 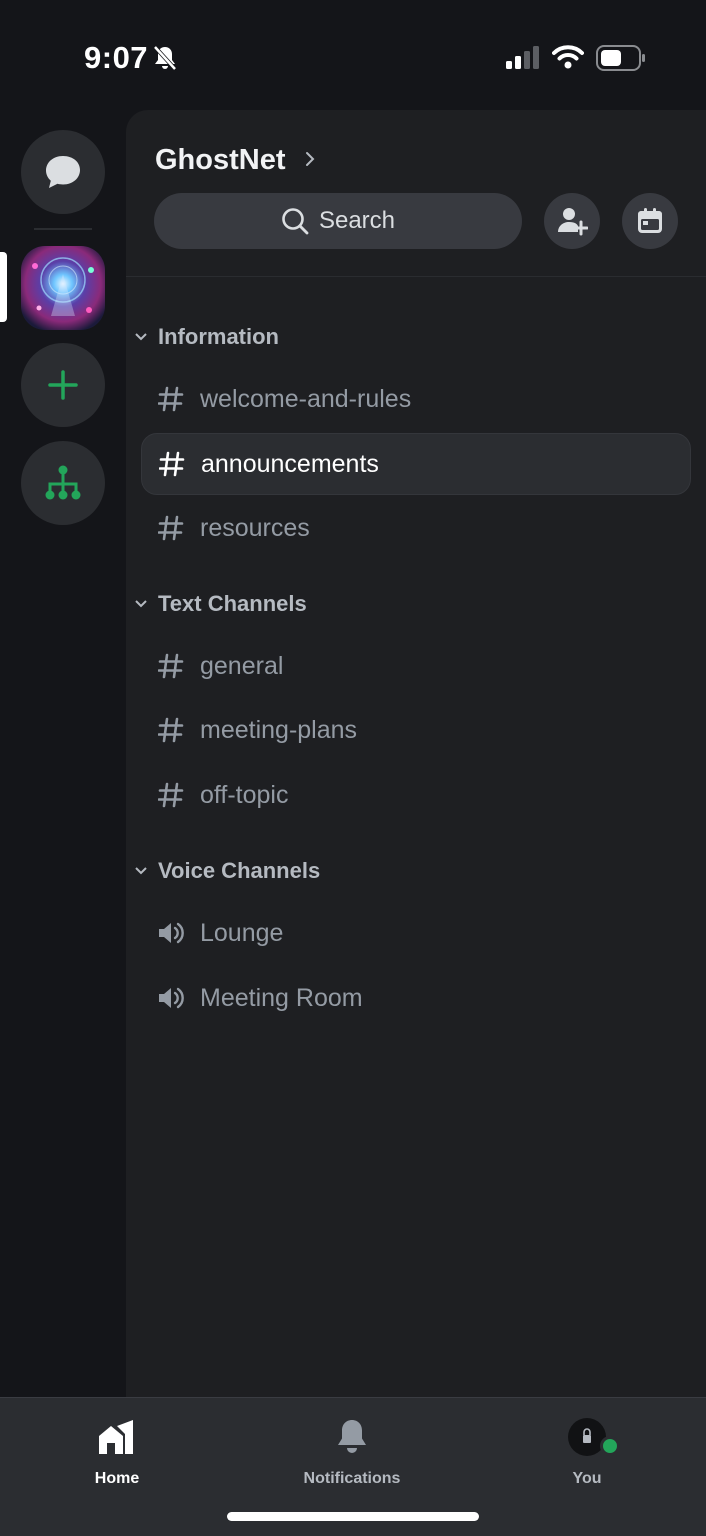 I want to click on invite-members-button, so click(x=572, y=221).